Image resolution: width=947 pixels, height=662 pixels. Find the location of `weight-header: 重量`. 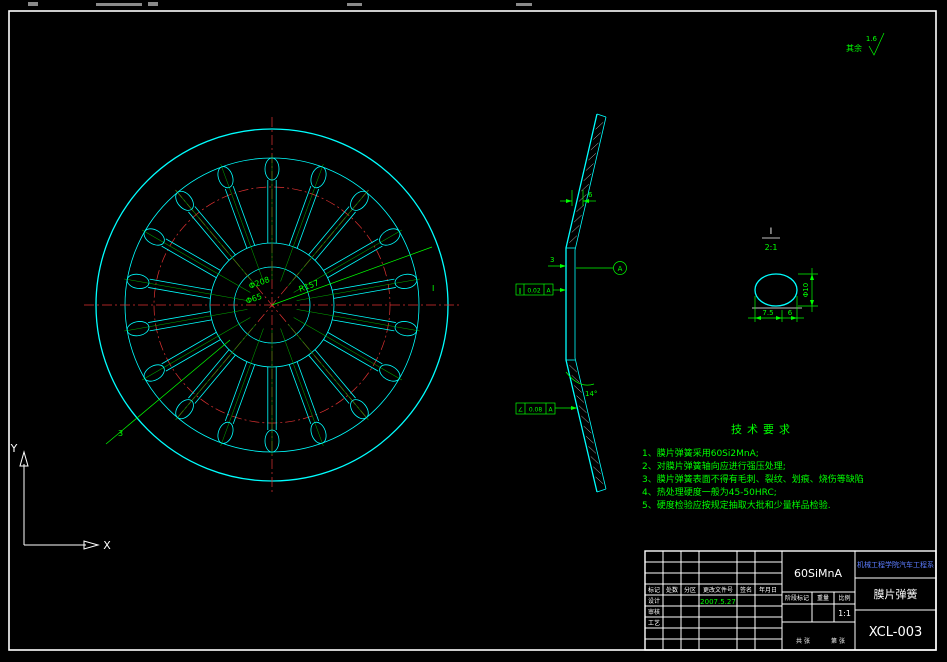

weight-header: 重量 is located at coordinates (823, 598).